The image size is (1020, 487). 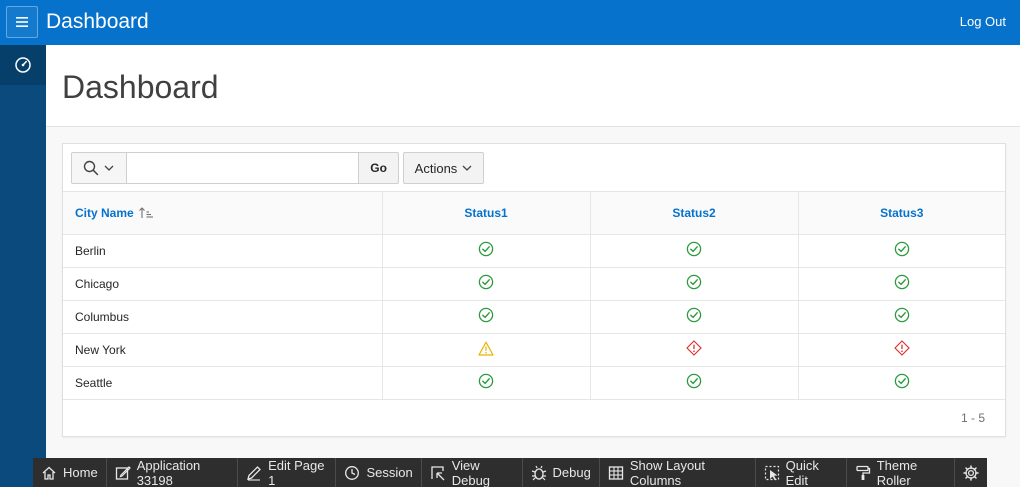 I want to click on sort-ascending-icon, so click(x=145, y=212).